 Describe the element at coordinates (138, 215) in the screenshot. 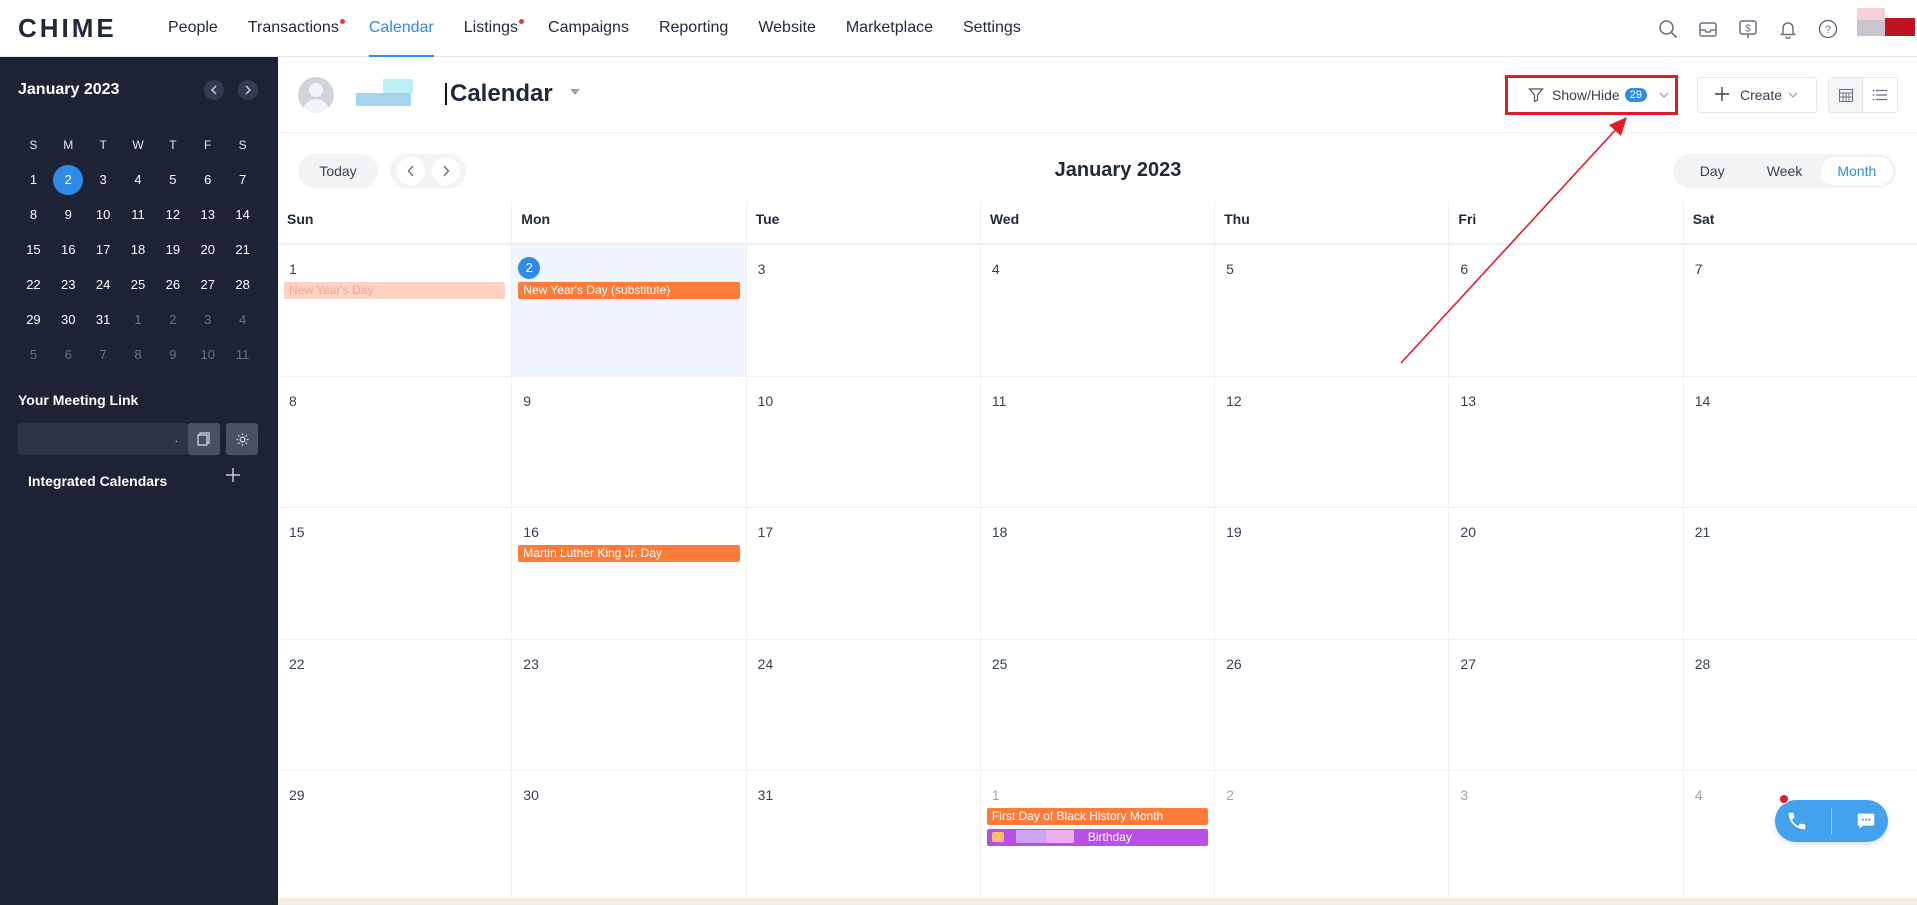

I see `mini-day: 11` at that location.